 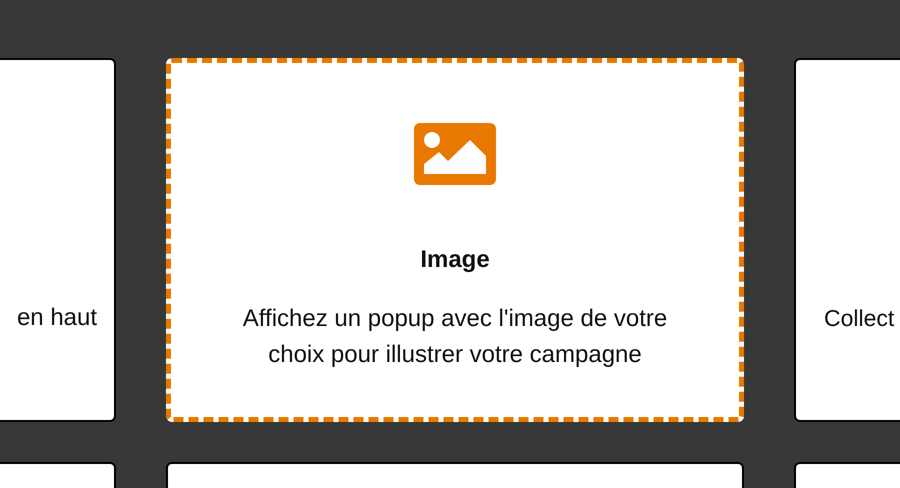 I want to click on card: Collect, so click(x=847, y=240).